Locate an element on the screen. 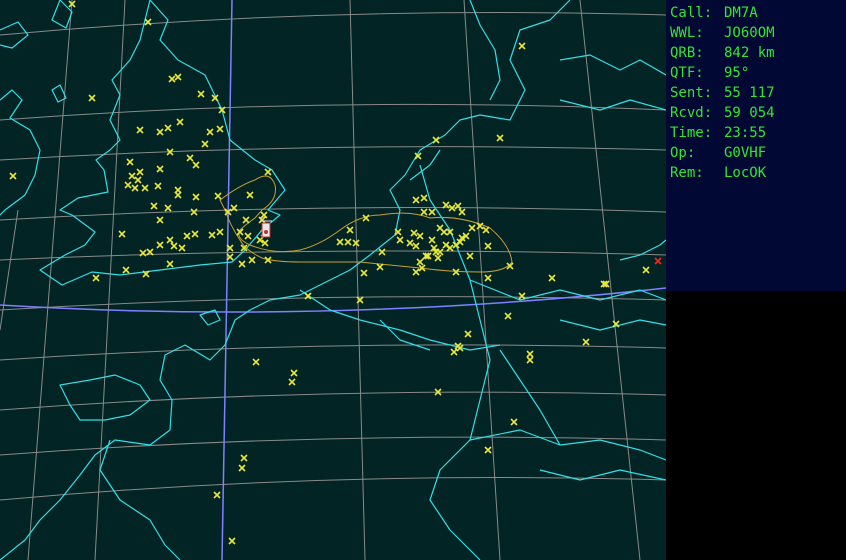 Image resolution: width=846 pixels, height=560 pixels. qrb-row: QRB: 842 km is located at coordinates (722, 53).